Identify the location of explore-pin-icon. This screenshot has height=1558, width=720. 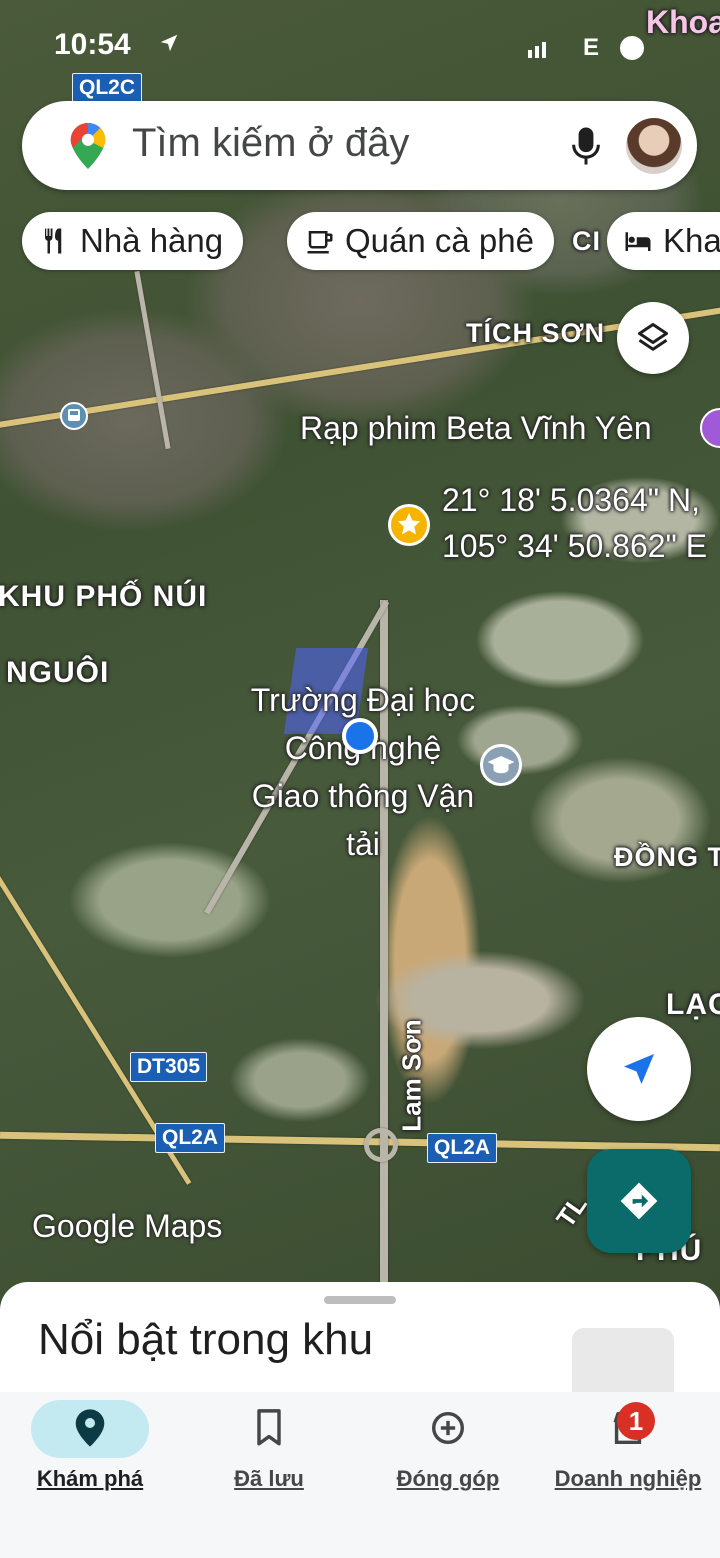
(90, 1428).